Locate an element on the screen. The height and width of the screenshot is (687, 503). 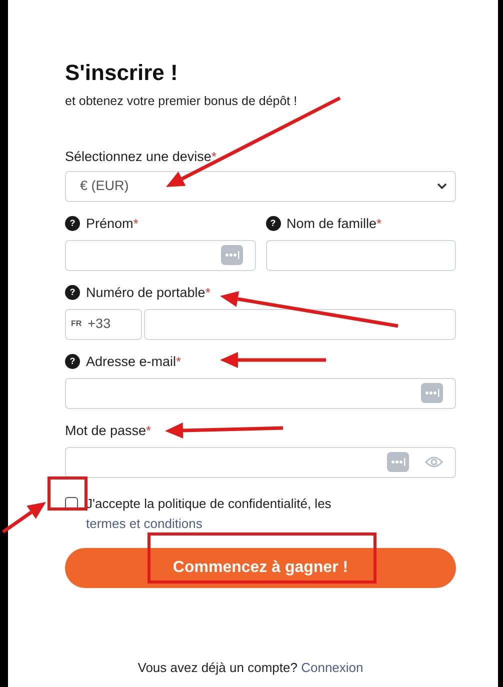
eye-icon is located at coordinates (434, 462).